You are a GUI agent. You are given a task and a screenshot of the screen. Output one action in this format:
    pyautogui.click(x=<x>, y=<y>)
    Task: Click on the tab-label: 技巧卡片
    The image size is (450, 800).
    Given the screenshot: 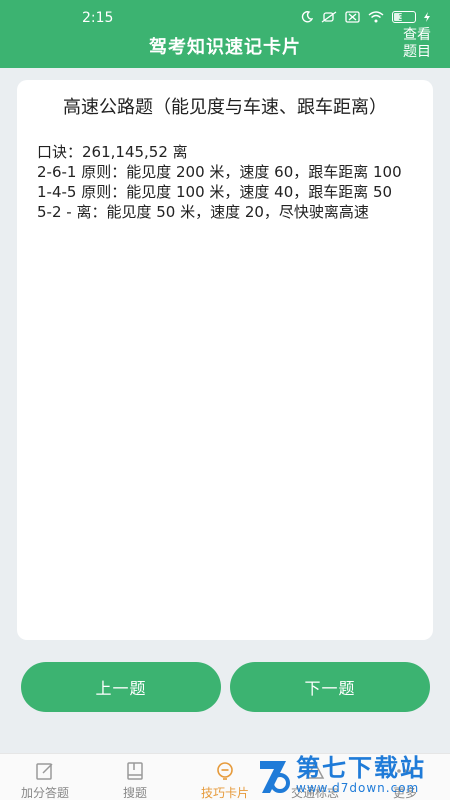 What is the action you would take?
    pyautogui.click(x=224, y=793)
    